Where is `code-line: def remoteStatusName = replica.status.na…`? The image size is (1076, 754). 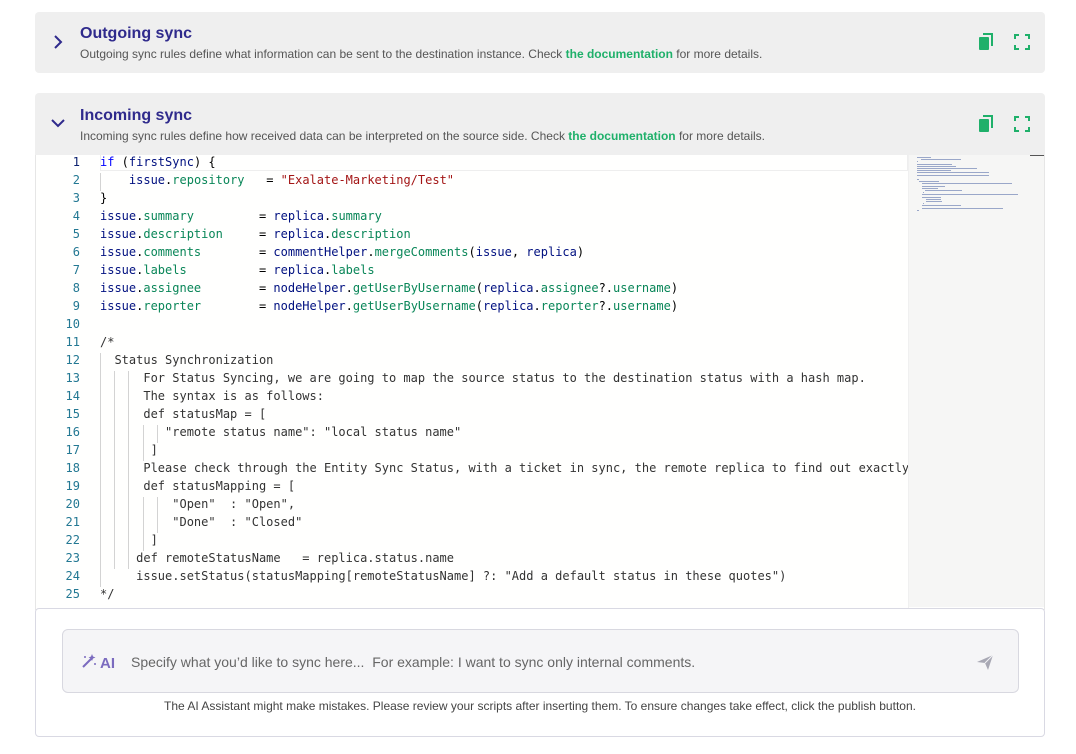
code-line: def remoteStatusName = replica.status.na… is located at coordinates (277, 558).